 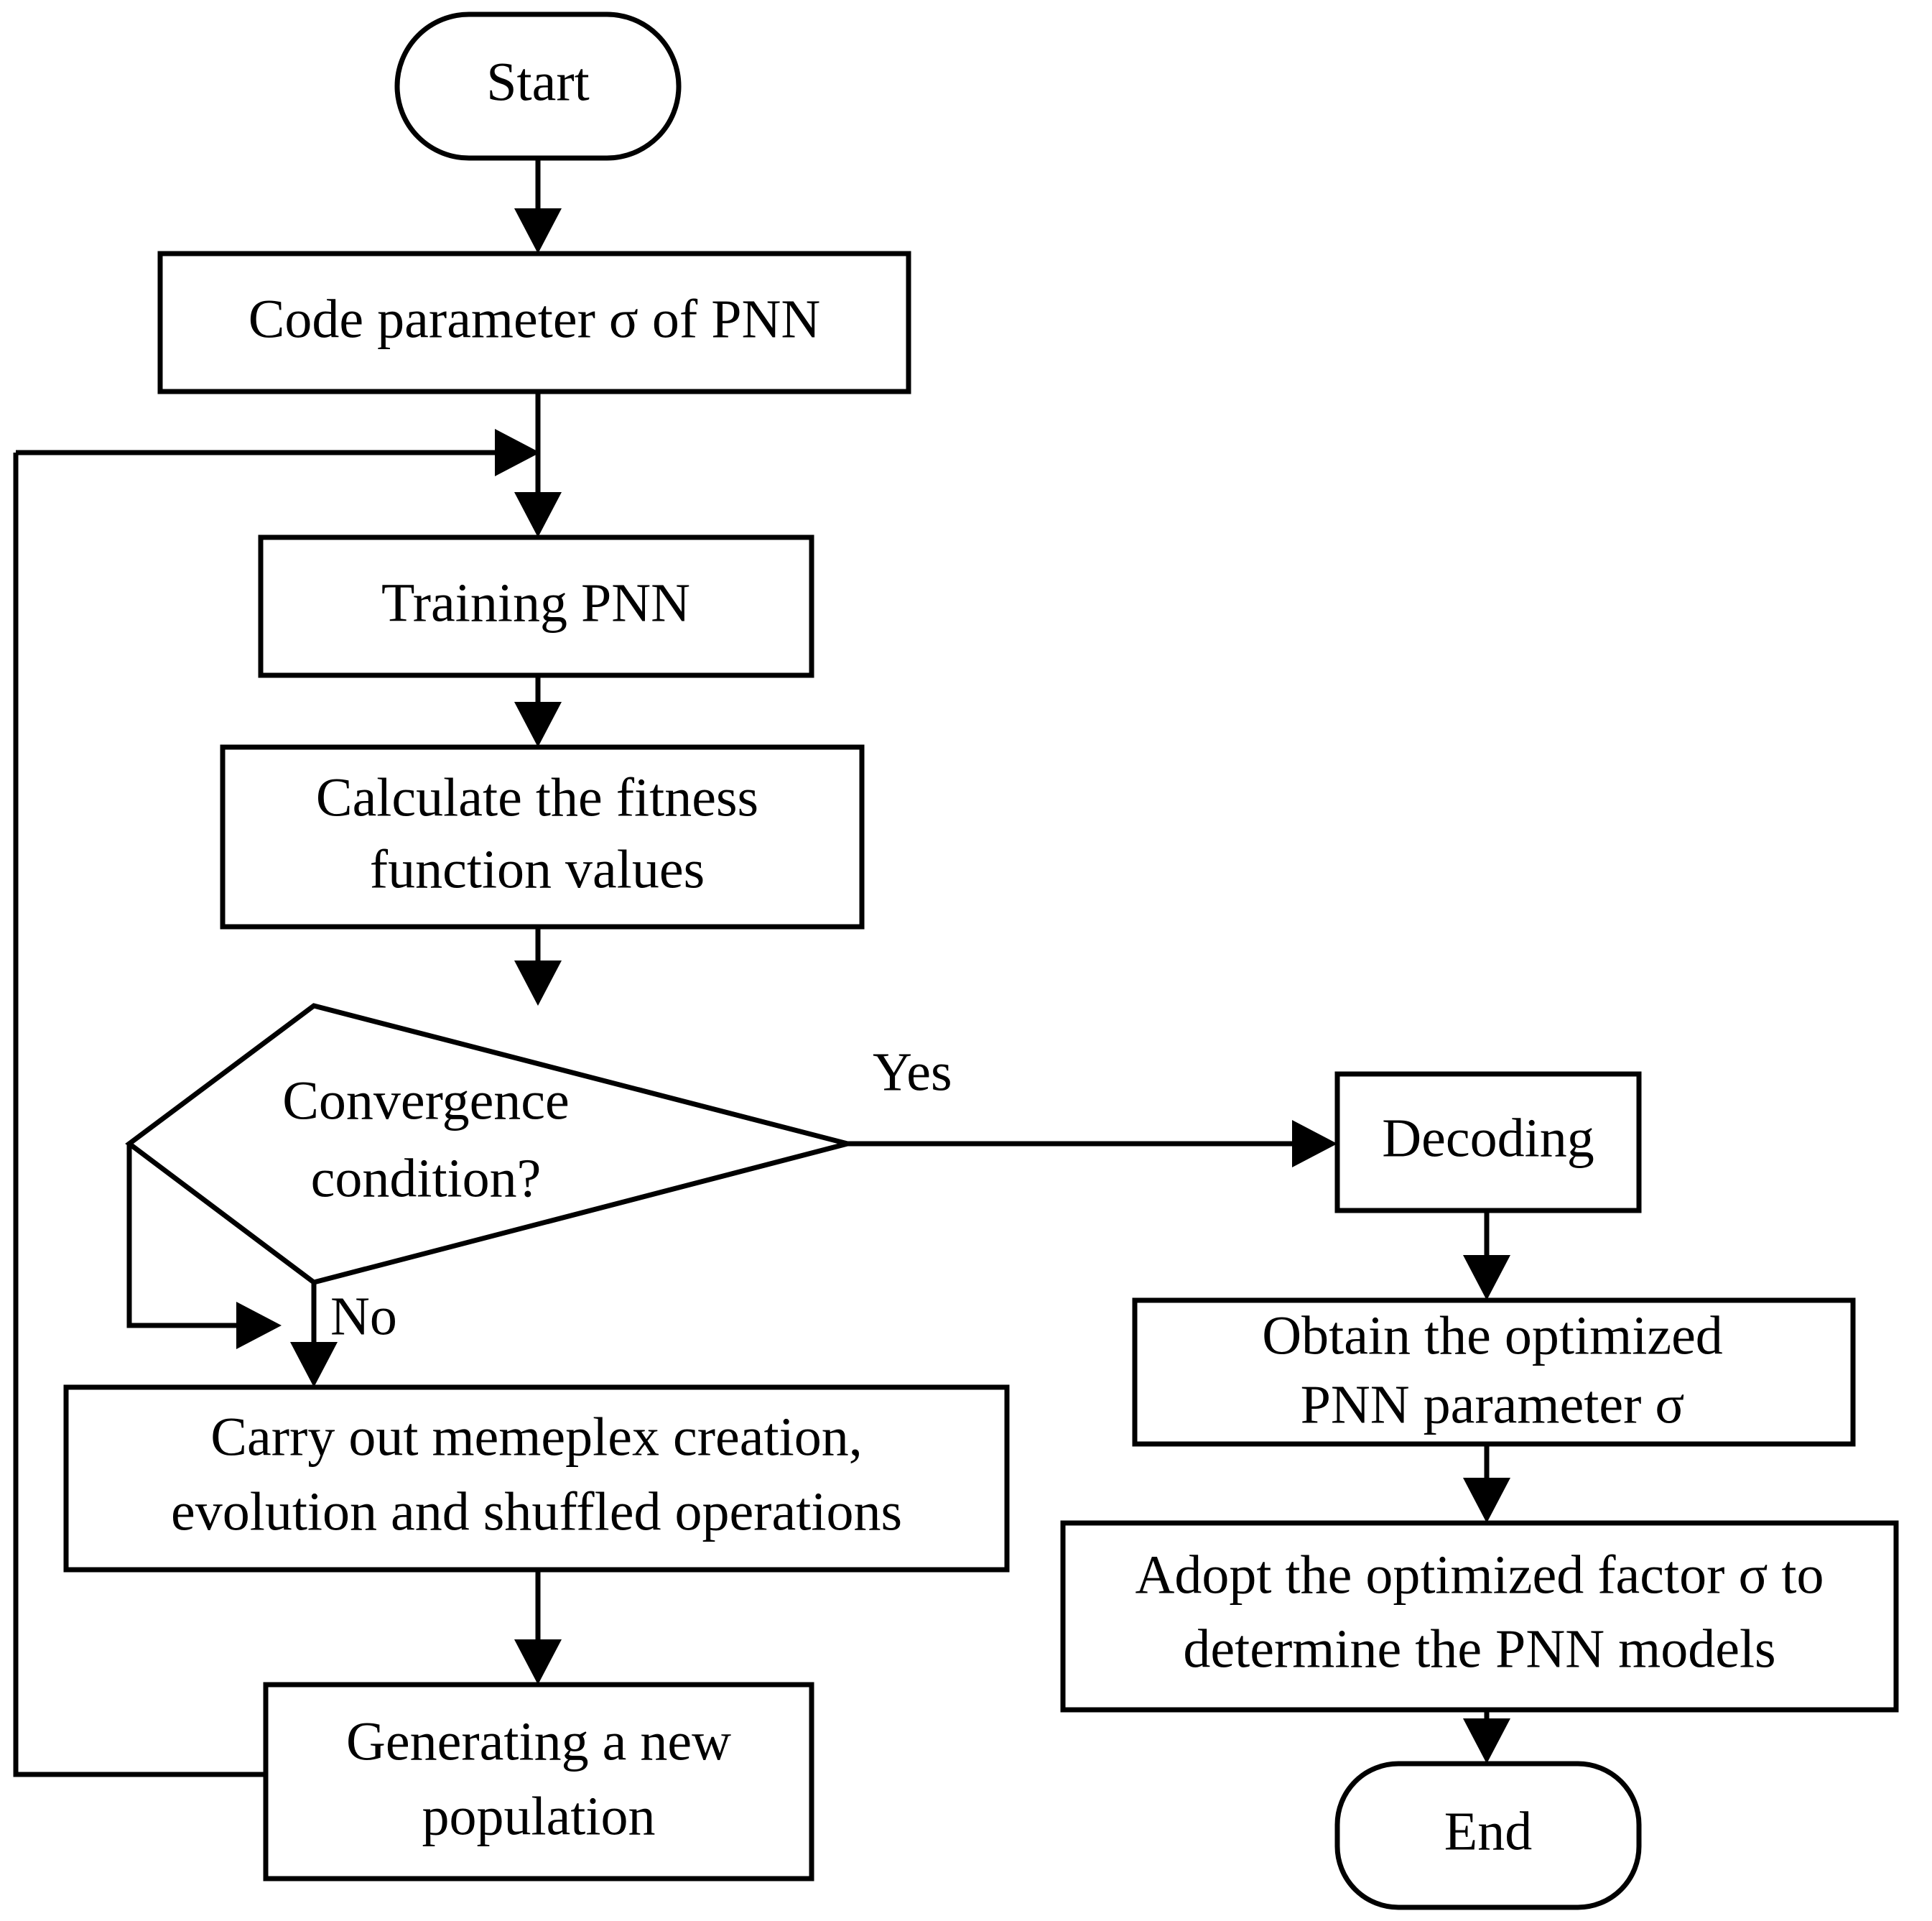 I want to click on adopt-optimized-label-line2: determine the PNN models, so click(x=1479, y=1649).